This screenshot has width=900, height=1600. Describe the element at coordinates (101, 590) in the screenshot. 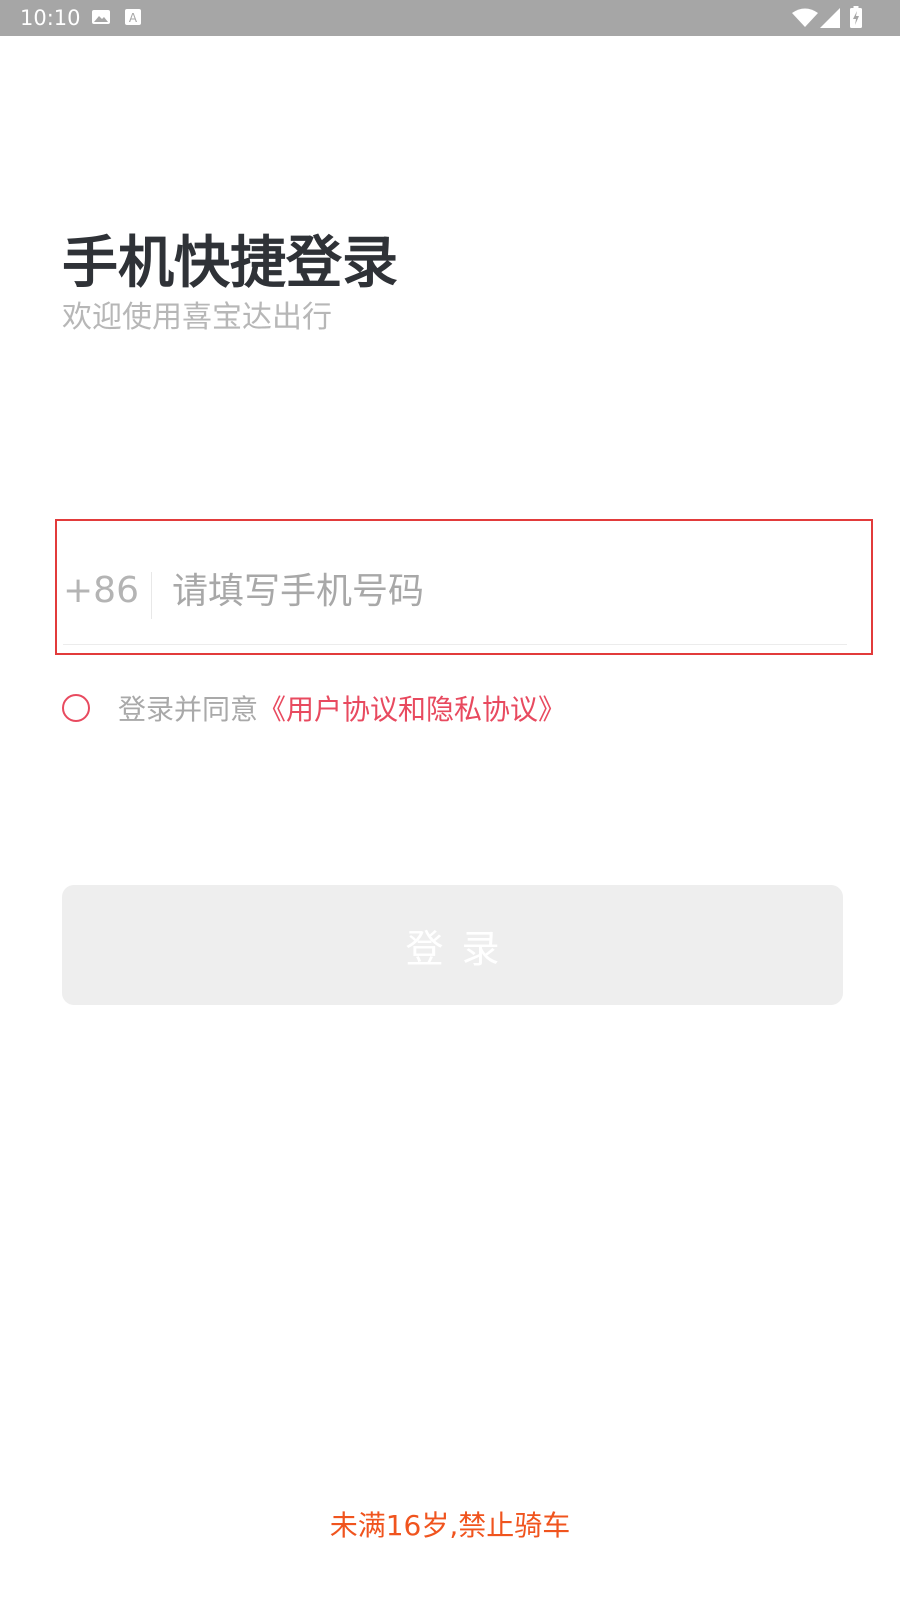

I see `country-code: +86` at that location.